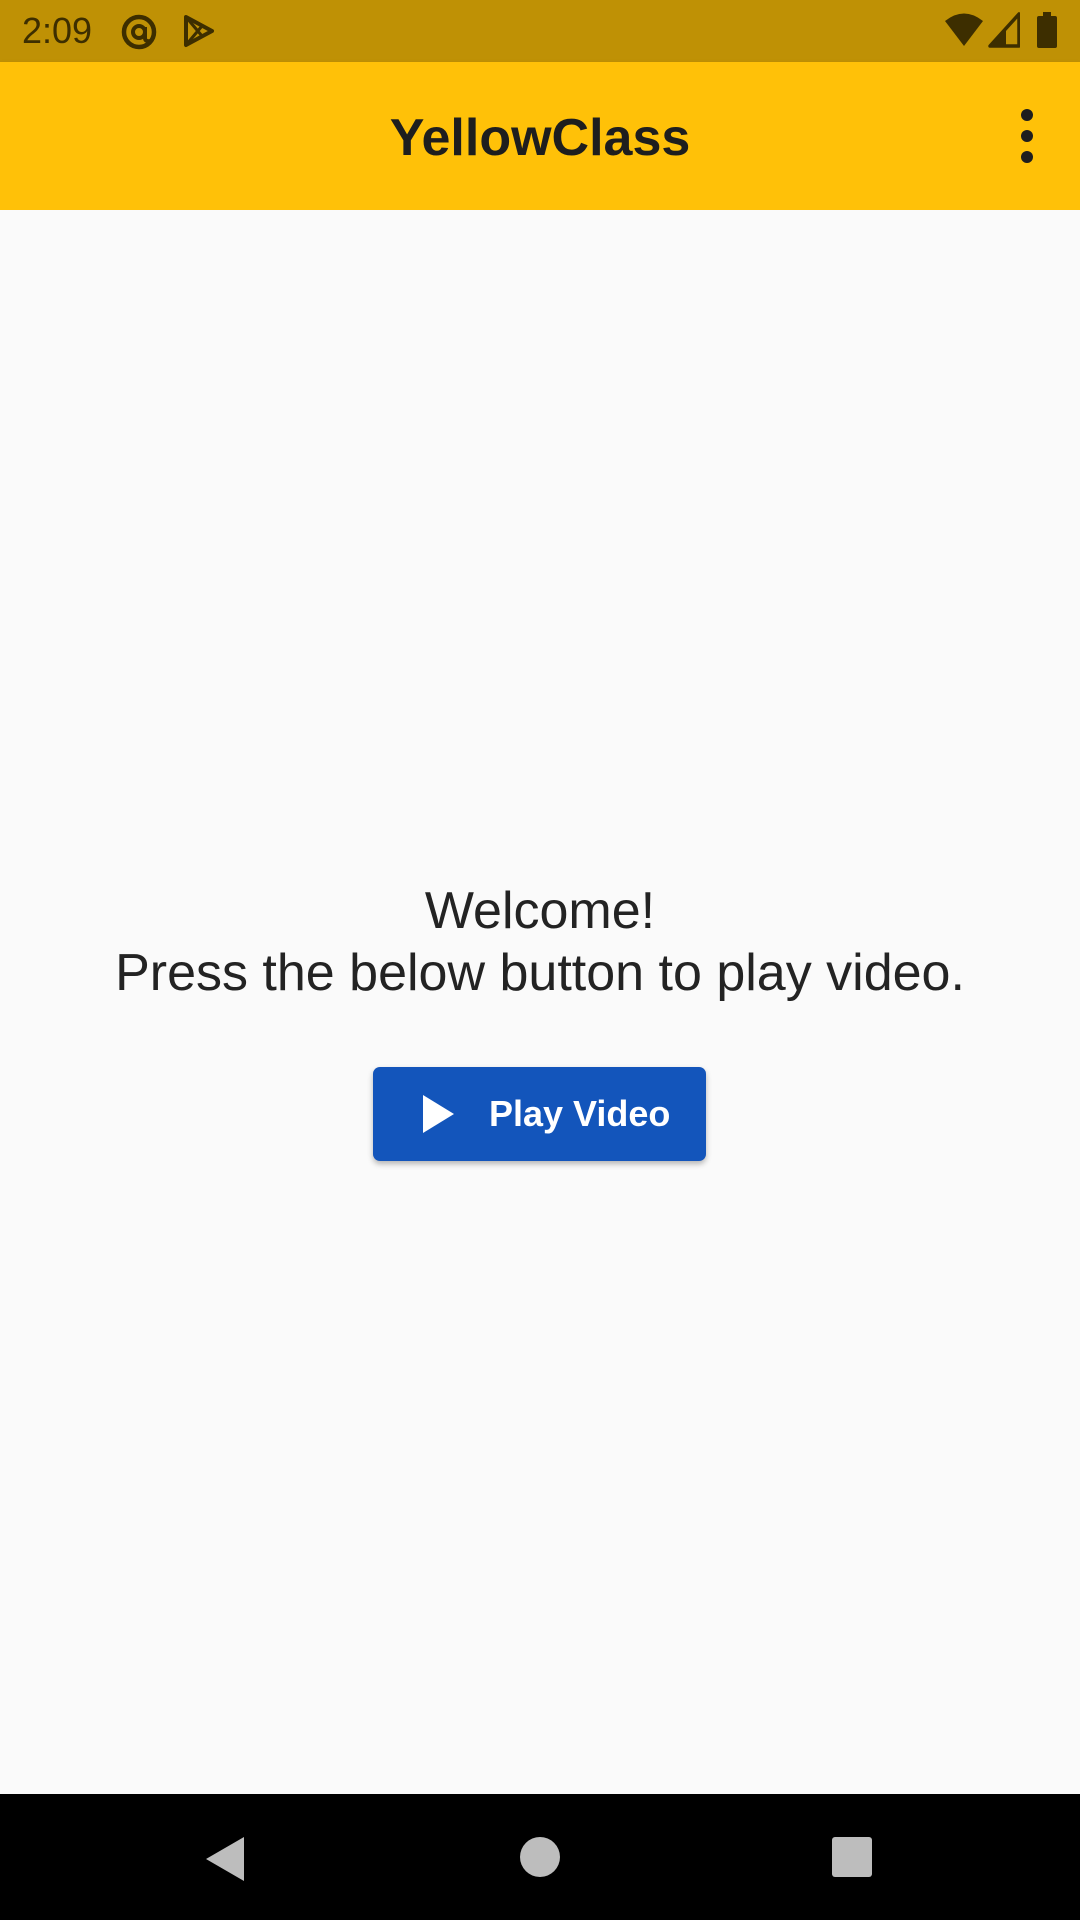  Describe the element at coordinates (1047, 30) in the screenshot. I see `battery-icon` at that location.